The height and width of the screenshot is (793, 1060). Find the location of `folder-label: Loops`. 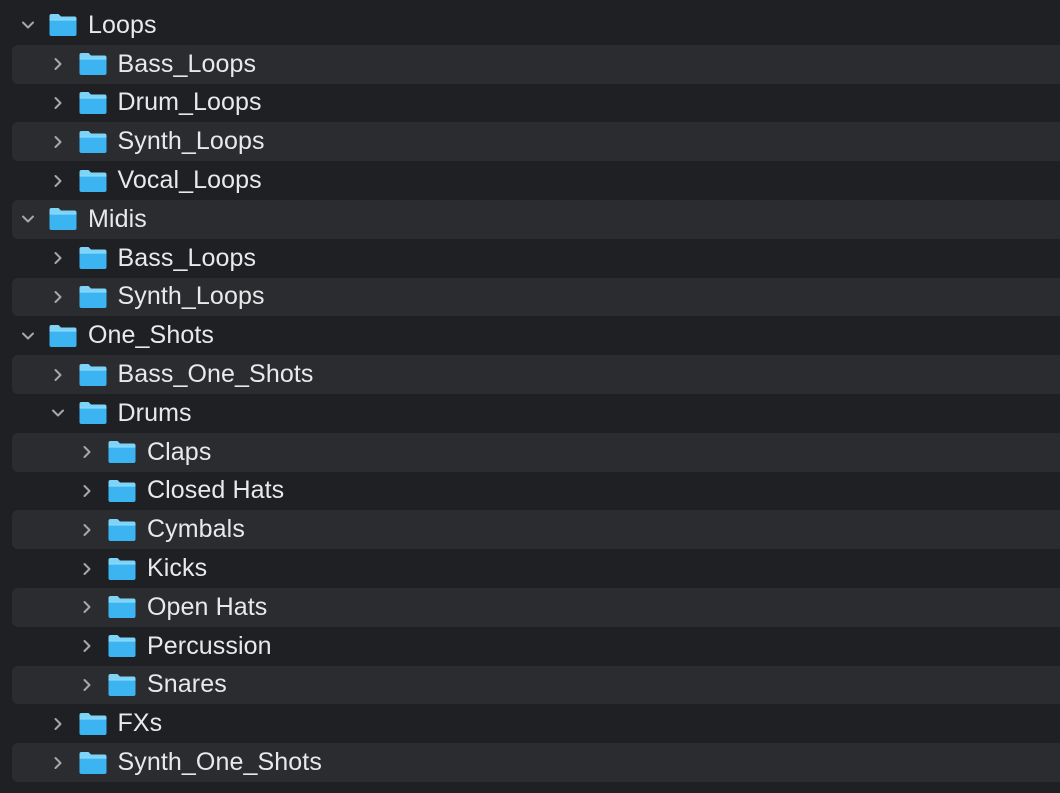

folder-label: Loops is located at coordinates (122, 24).